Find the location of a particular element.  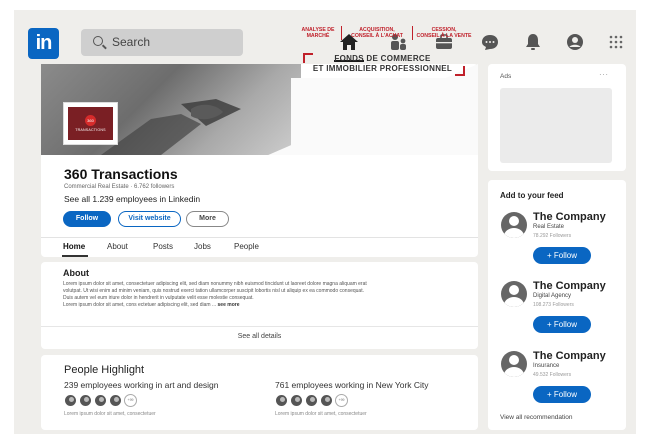

people-avatars-left: +99 is located at coordinates (100, 400).